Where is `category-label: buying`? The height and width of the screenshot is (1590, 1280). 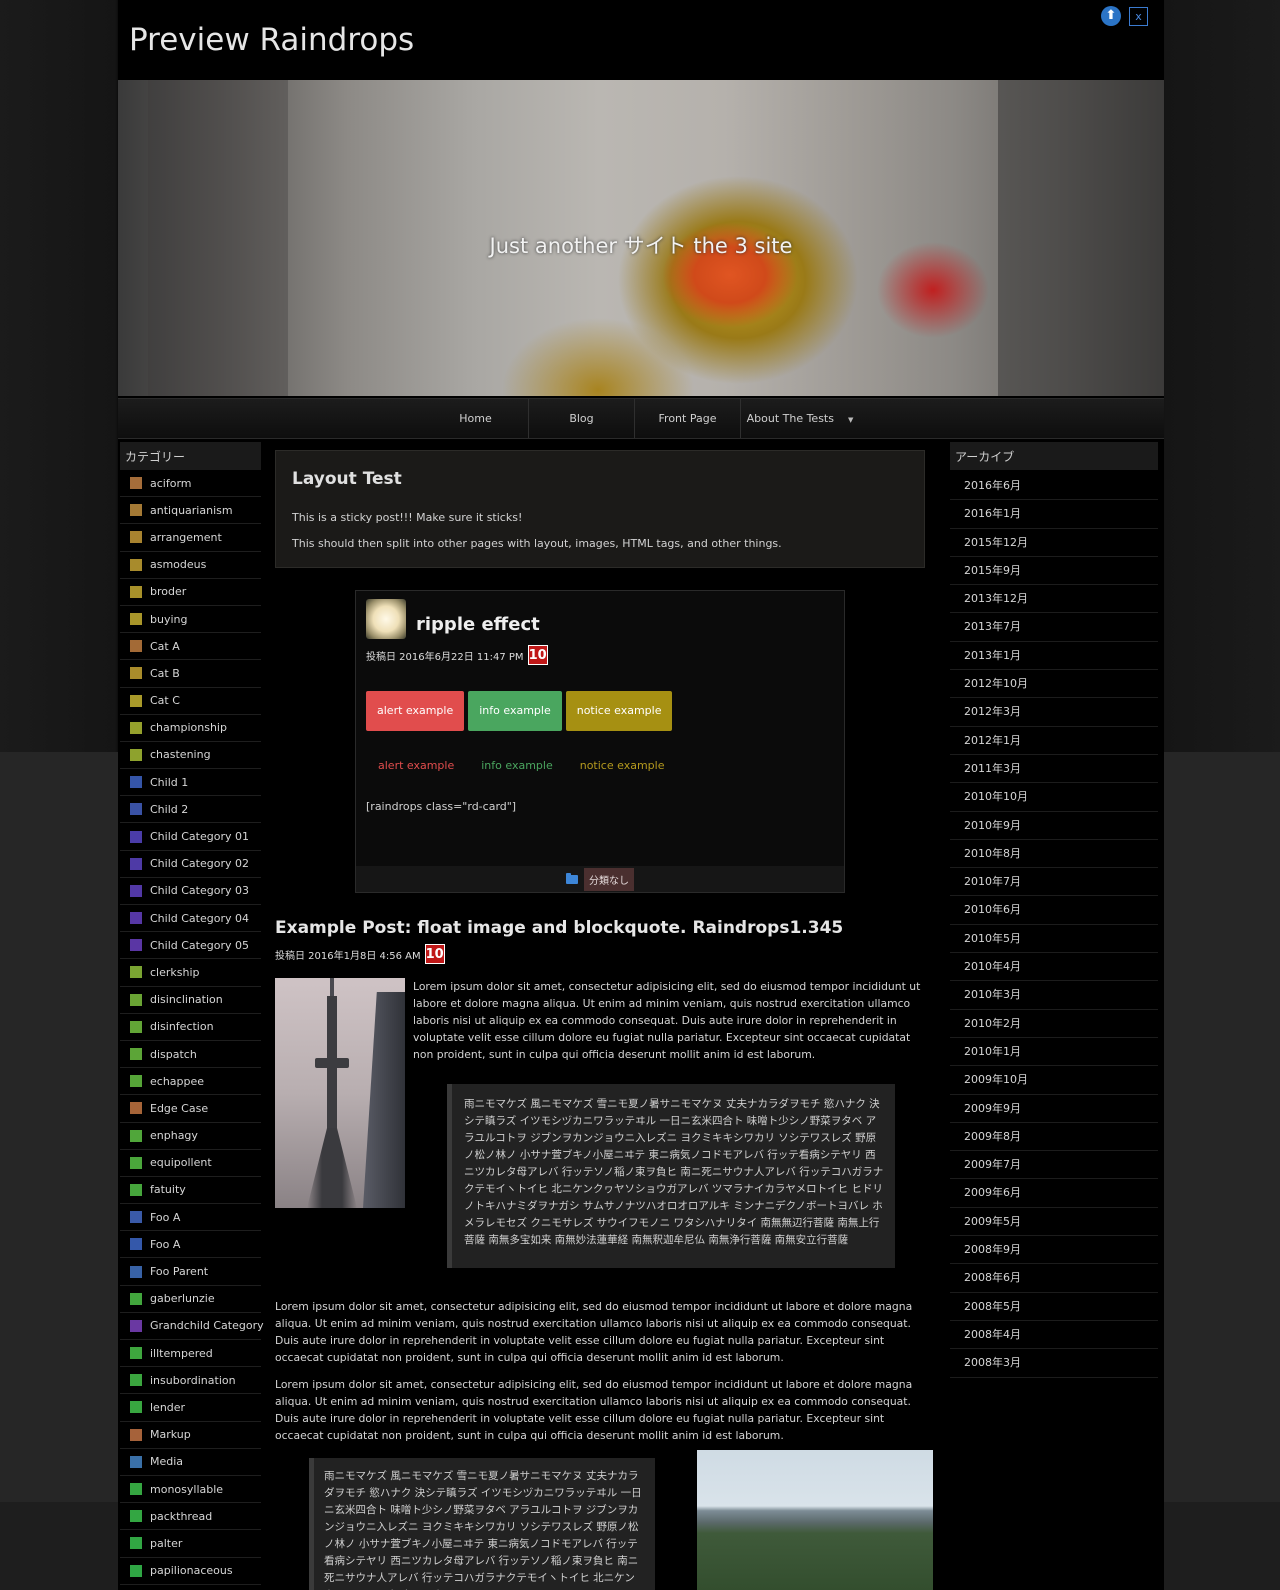
category-label: buying is located at coordinates (169, 619).